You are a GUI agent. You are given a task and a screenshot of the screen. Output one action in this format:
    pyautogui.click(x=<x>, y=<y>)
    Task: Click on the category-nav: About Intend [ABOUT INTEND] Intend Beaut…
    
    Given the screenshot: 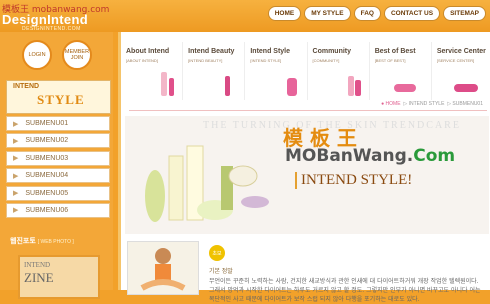 What is the action you would take?
    pyautogui.click(x=305, y=71)
    